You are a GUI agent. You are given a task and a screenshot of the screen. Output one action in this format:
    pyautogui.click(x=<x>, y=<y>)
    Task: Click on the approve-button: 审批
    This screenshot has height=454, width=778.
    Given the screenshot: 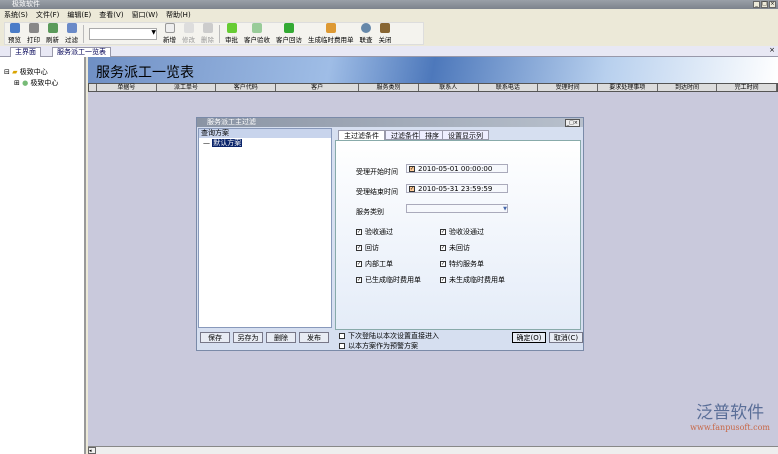 What is the action you would take?
    pyautogui.click(x=231, y=33)
    